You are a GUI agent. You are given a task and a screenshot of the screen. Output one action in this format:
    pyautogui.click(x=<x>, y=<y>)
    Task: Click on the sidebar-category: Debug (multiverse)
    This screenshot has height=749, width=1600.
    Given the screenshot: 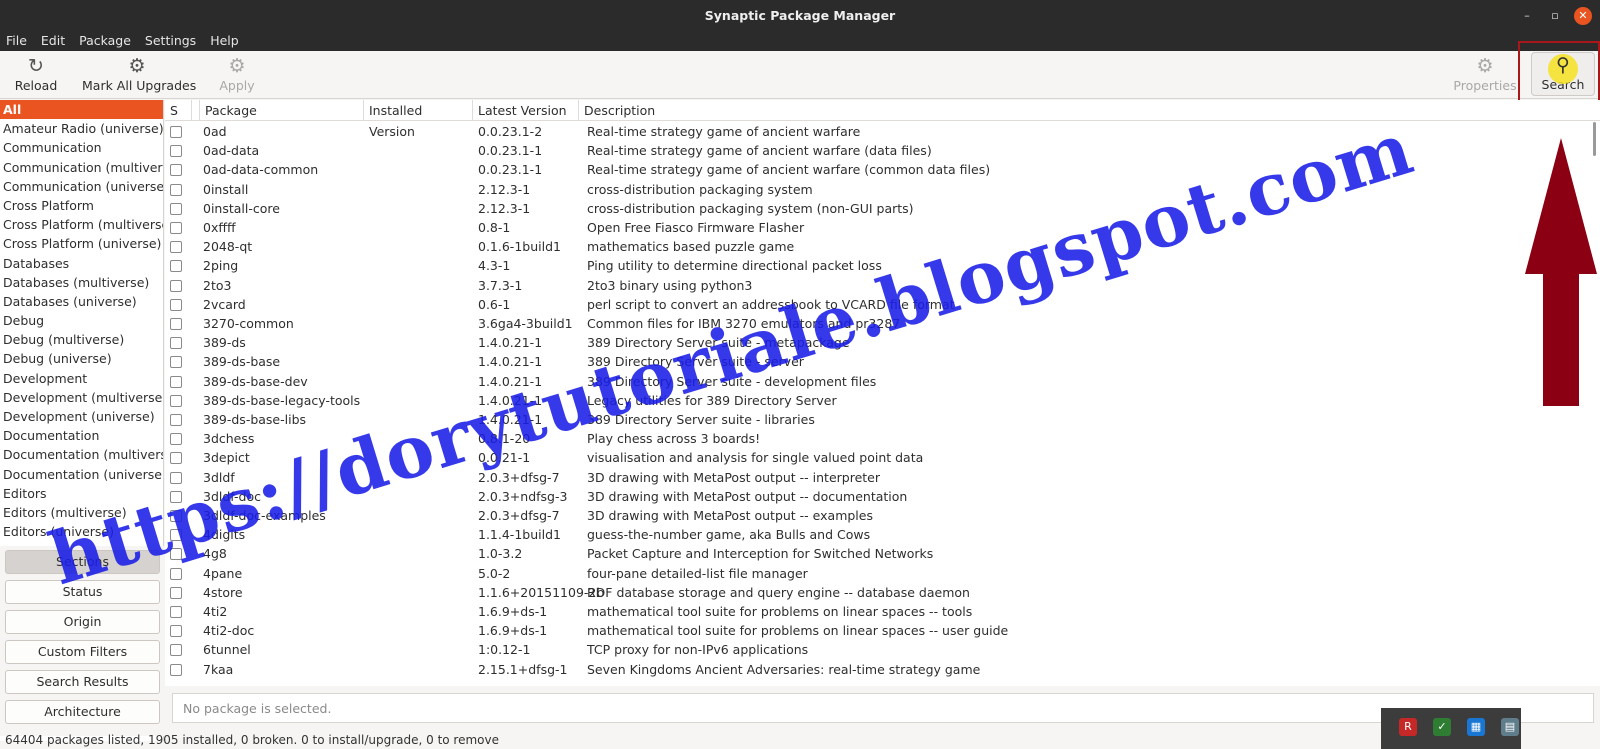 What is the action you would take?
    pyautogui.click(x=81, y=339)
    